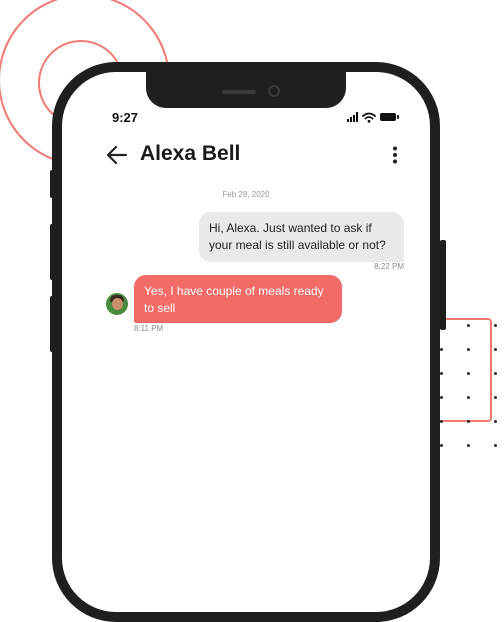 The width and height of the screenshot is (504, 622). I want to click on outgoing-message-time: 8:22 PM, so click(389, 266).